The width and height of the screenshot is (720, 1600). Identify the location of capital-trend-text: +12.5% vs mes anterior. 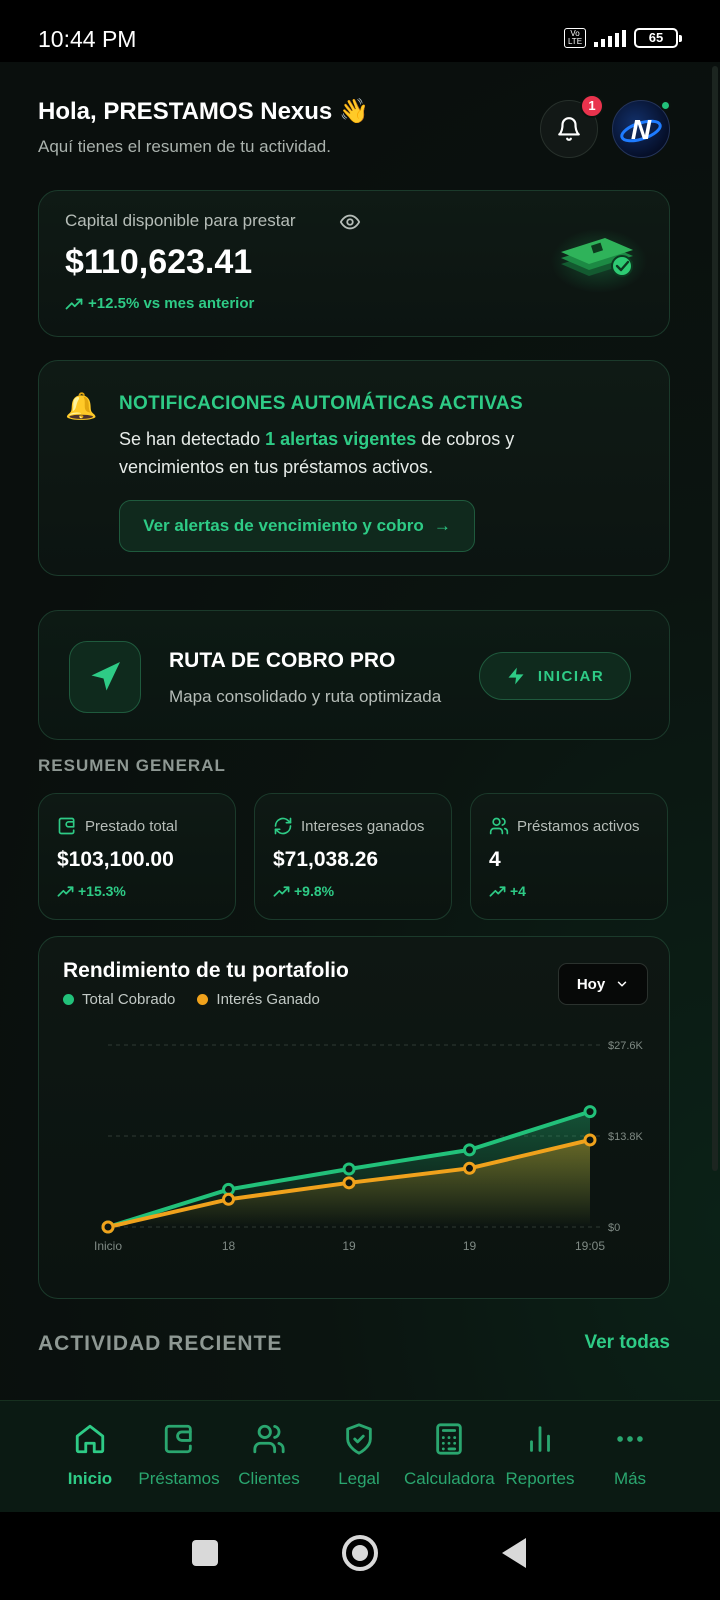
(171, 303).